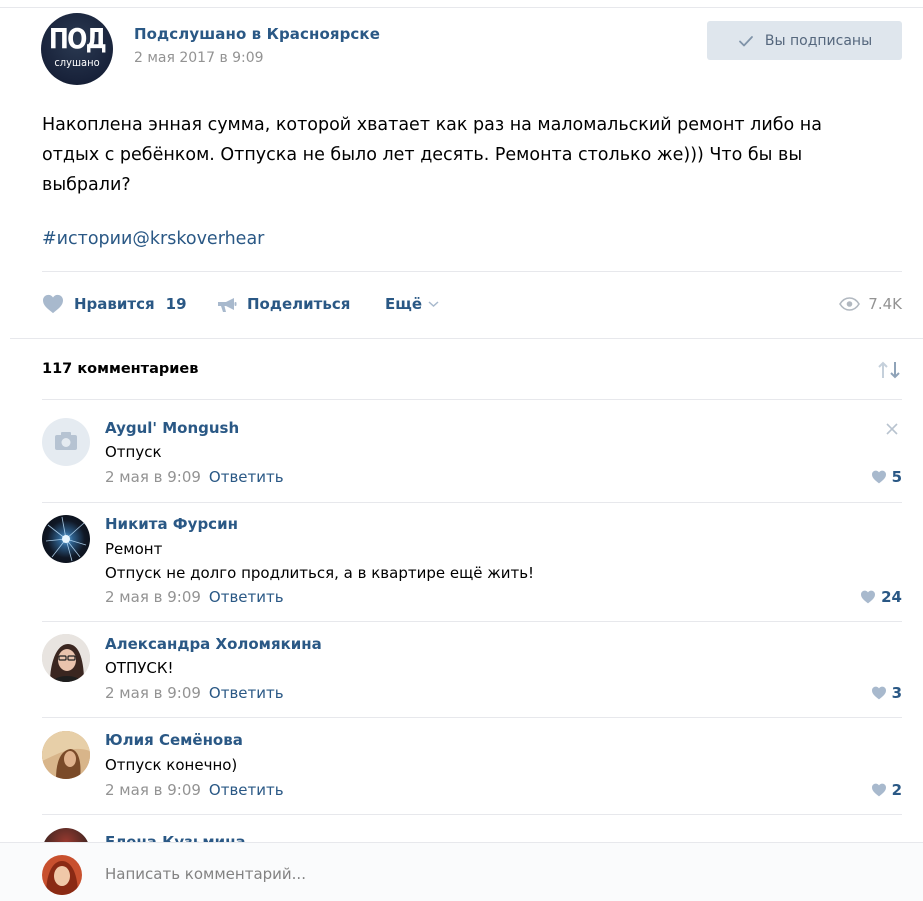 The width and height of the screenshot is (923, 901). I want to click on comment-like-button: 2, so click(886, 790).